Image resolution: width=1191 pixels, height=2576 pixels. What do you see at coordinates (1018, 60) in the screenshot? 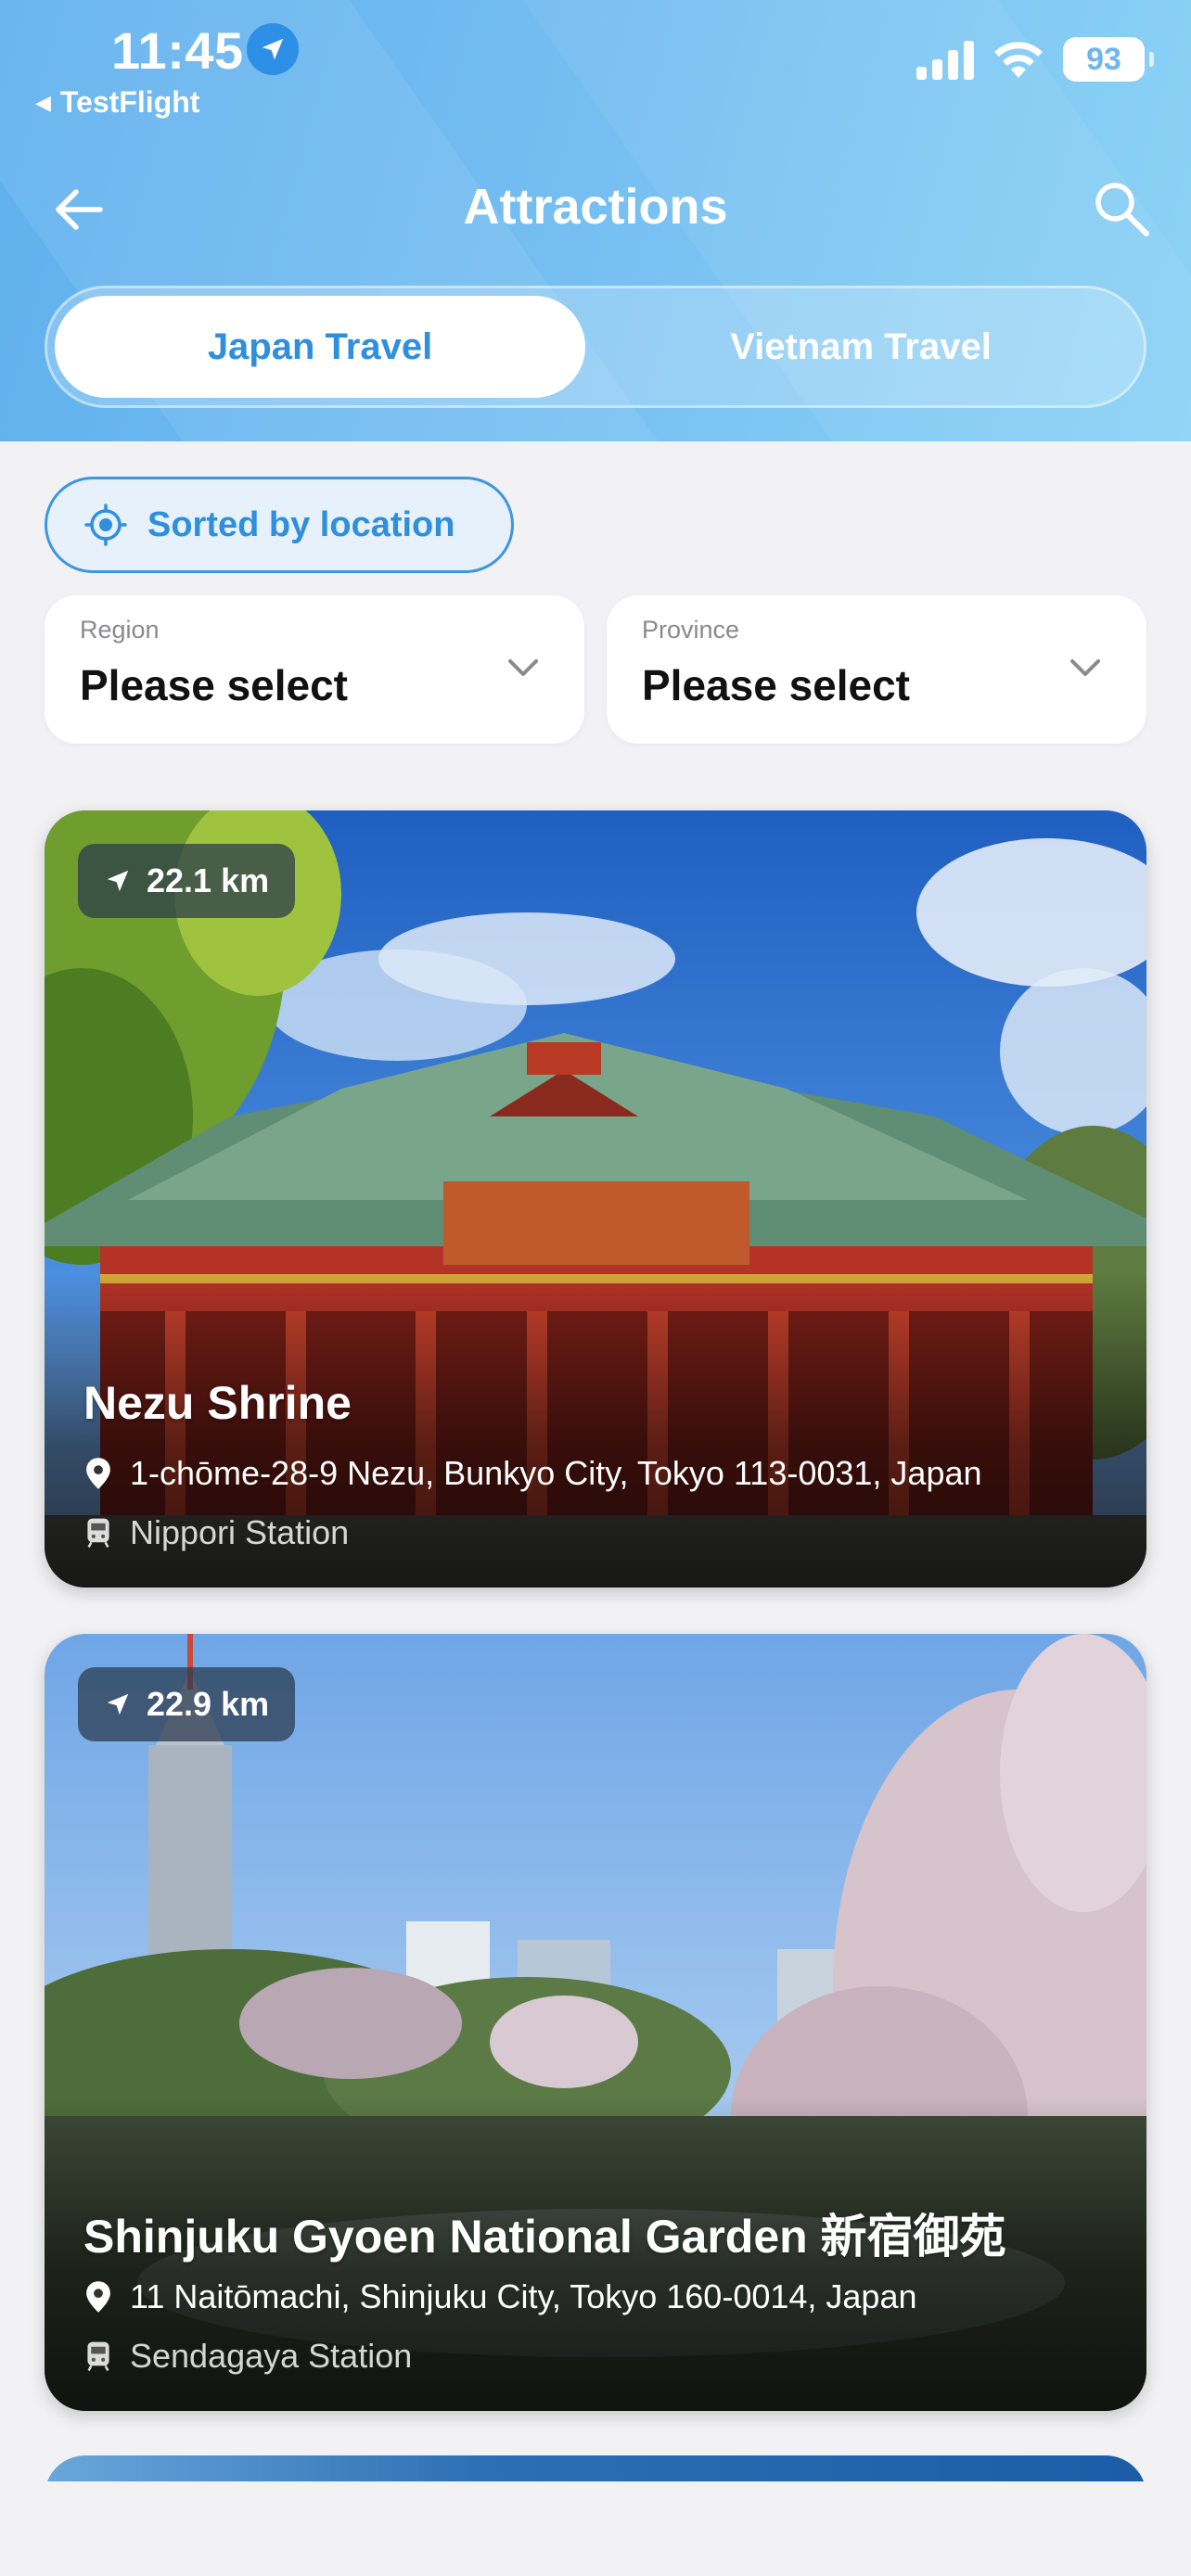
I see `wifi-icon` at bounding box center [1018, 60].